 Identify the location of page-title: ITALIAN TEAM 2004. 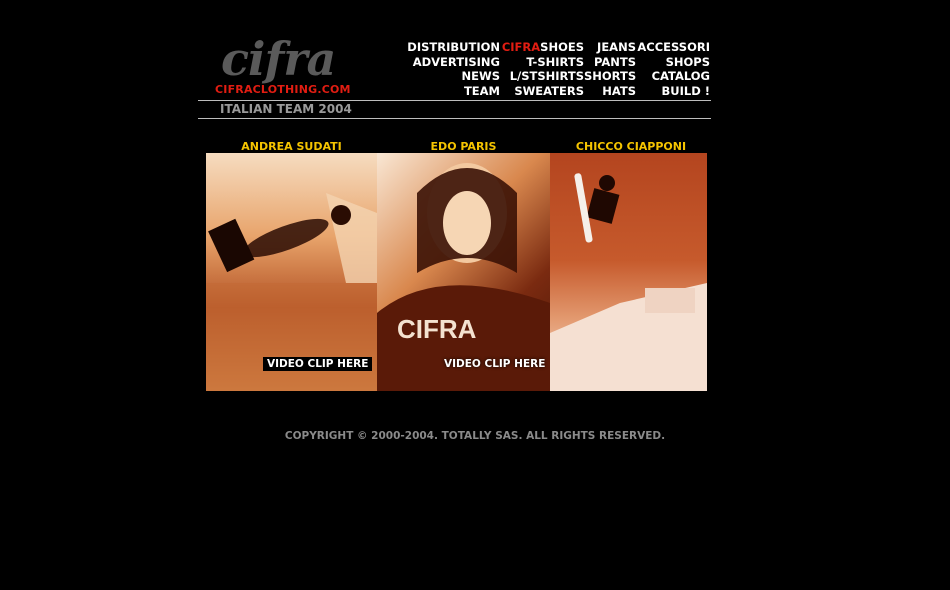
(286, 109).